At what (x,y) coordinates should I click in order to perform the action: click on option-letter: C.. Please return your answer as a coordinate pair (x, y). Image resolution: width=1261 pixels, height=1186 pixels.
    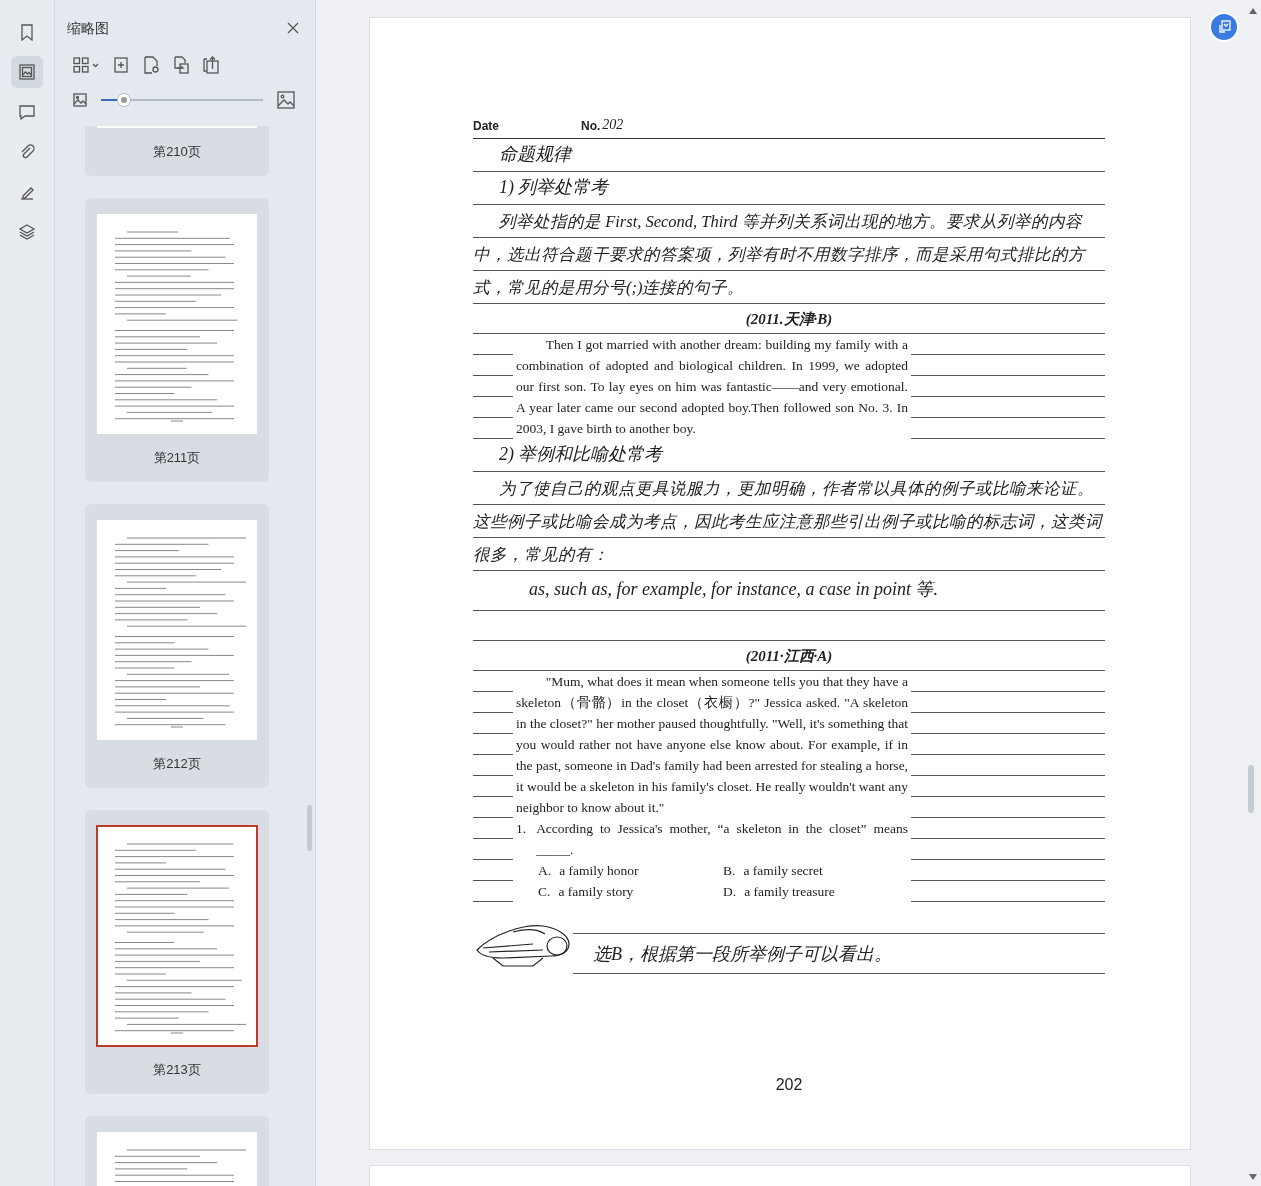
    Looking at the image, I should click on (544, 892).